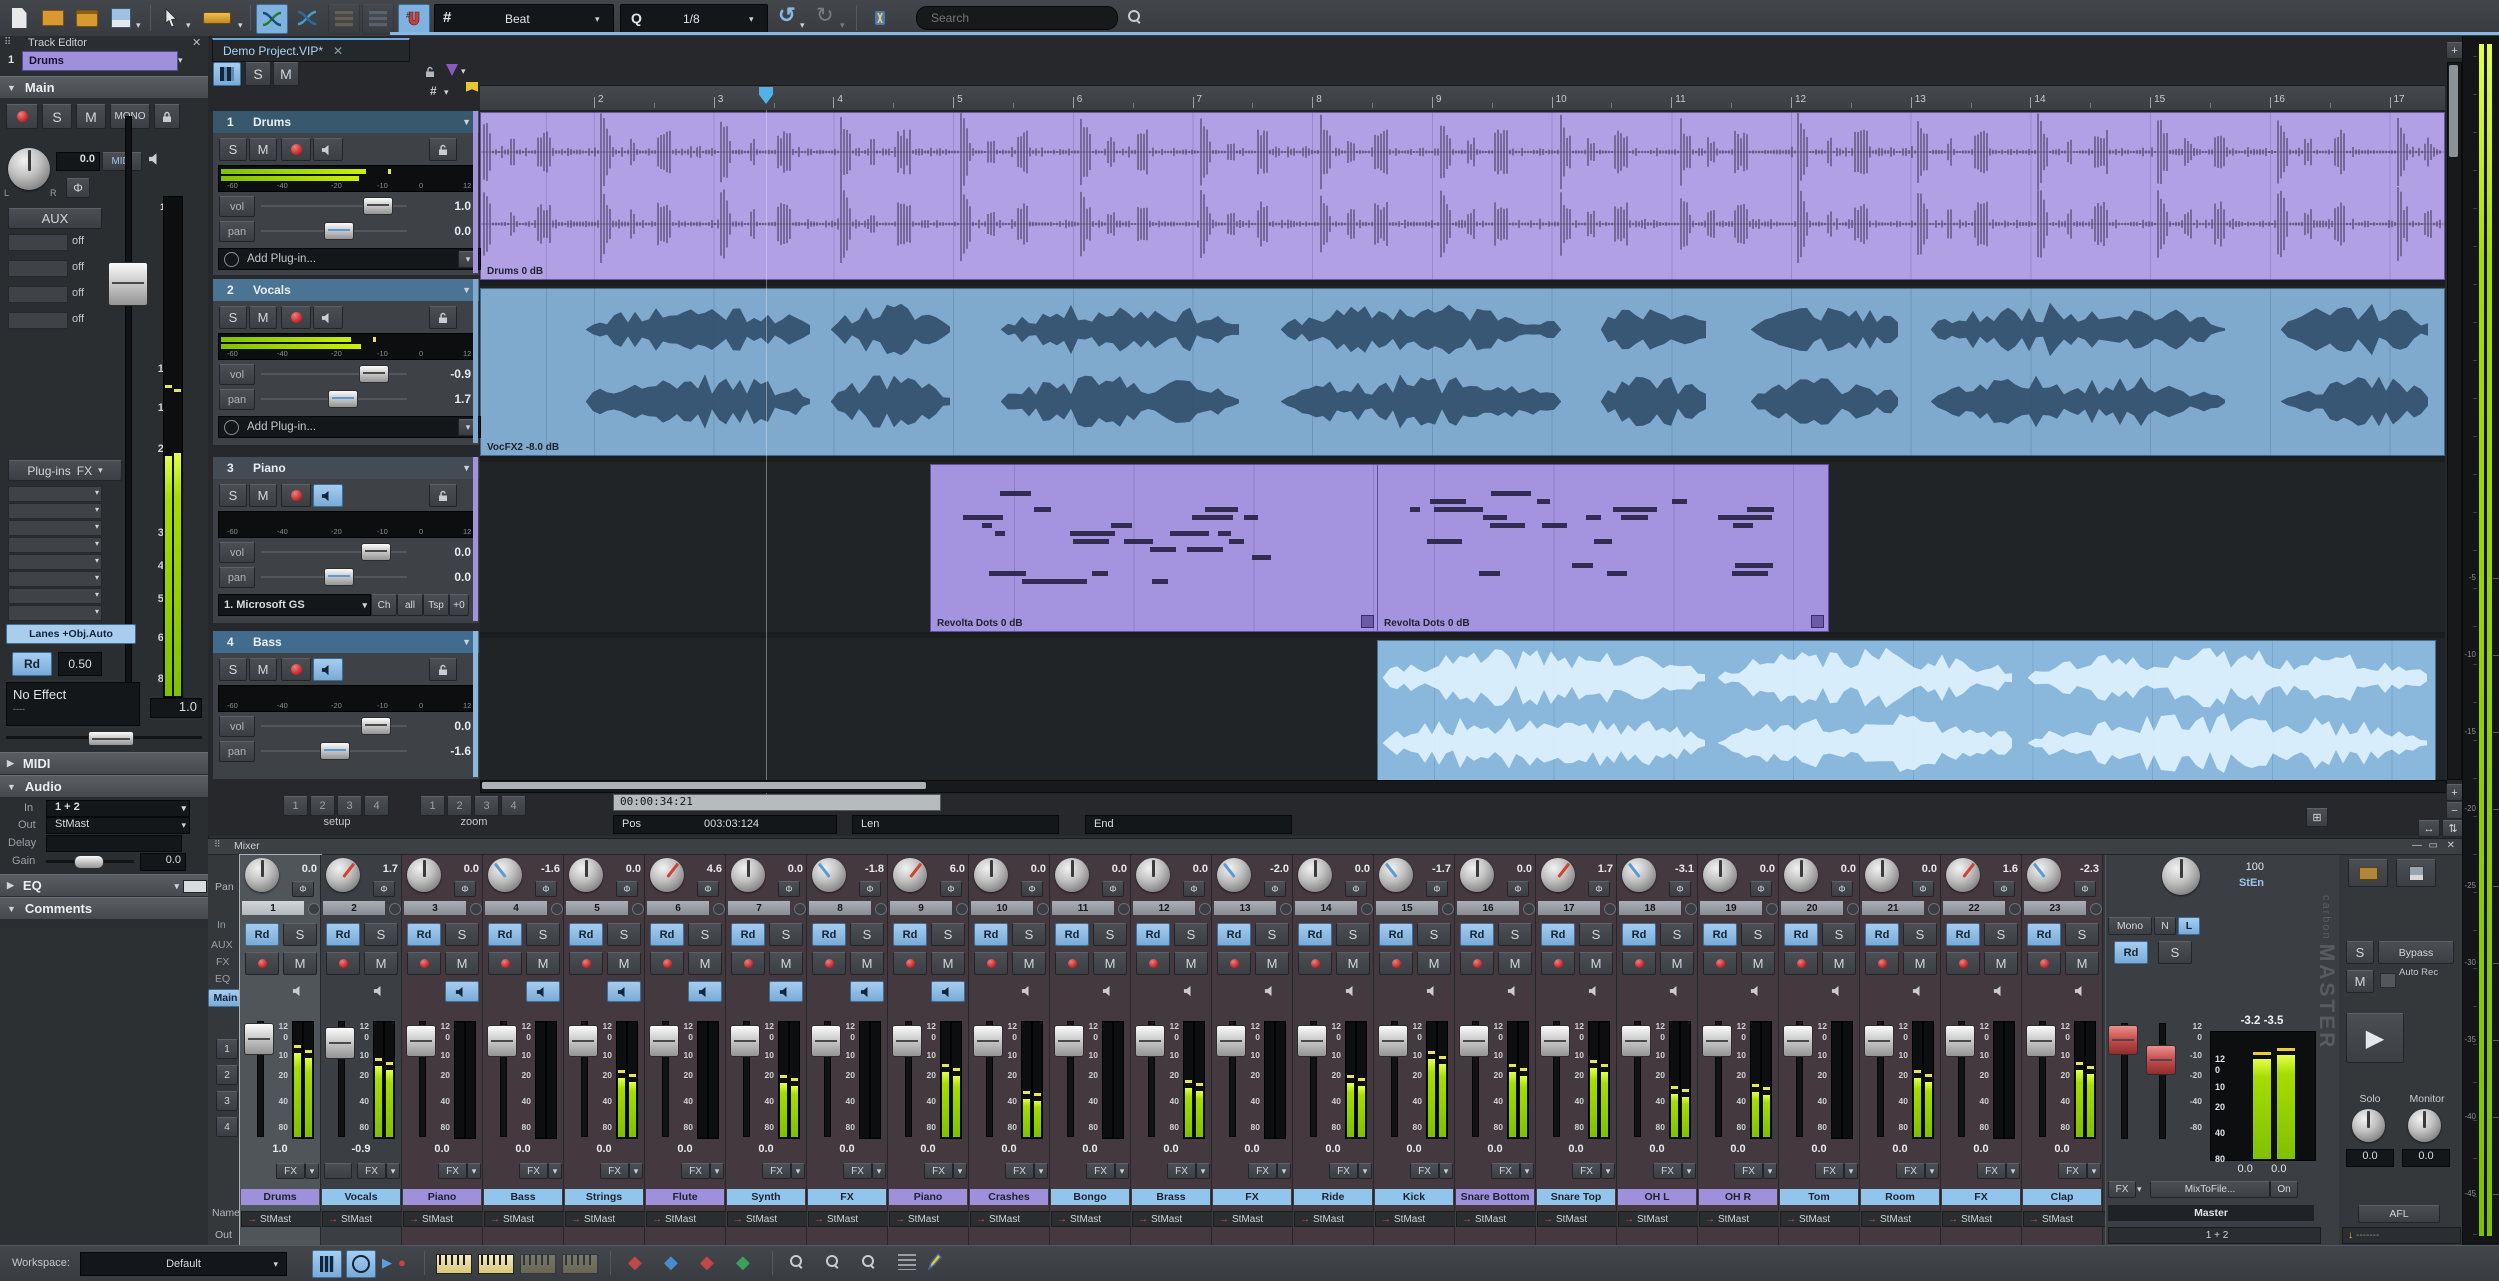 The image size is (2499, 1281). Describe the element at coordinates (340, 1043) in the screenshot. I see `fader-handle` at that location.